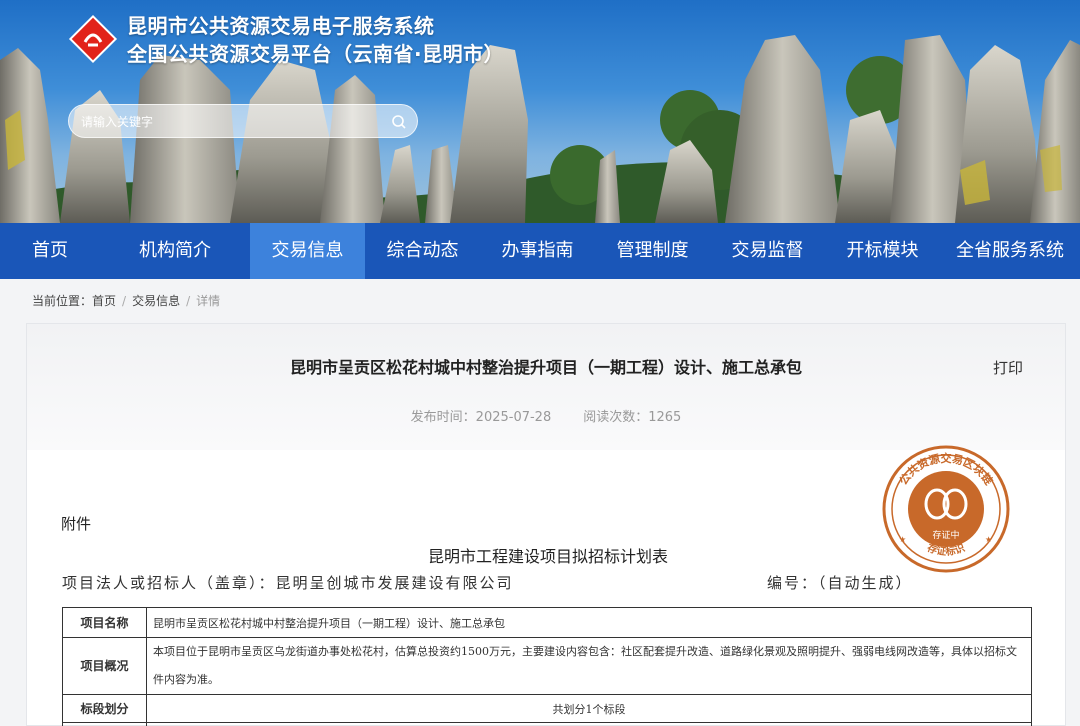 The height and width of the screenshot is (726, 1080). What do you see at coordinates (632, 417) in the screenshot?
I see `view-count: 阅读次数：1265` at bounding box center [632, 417].